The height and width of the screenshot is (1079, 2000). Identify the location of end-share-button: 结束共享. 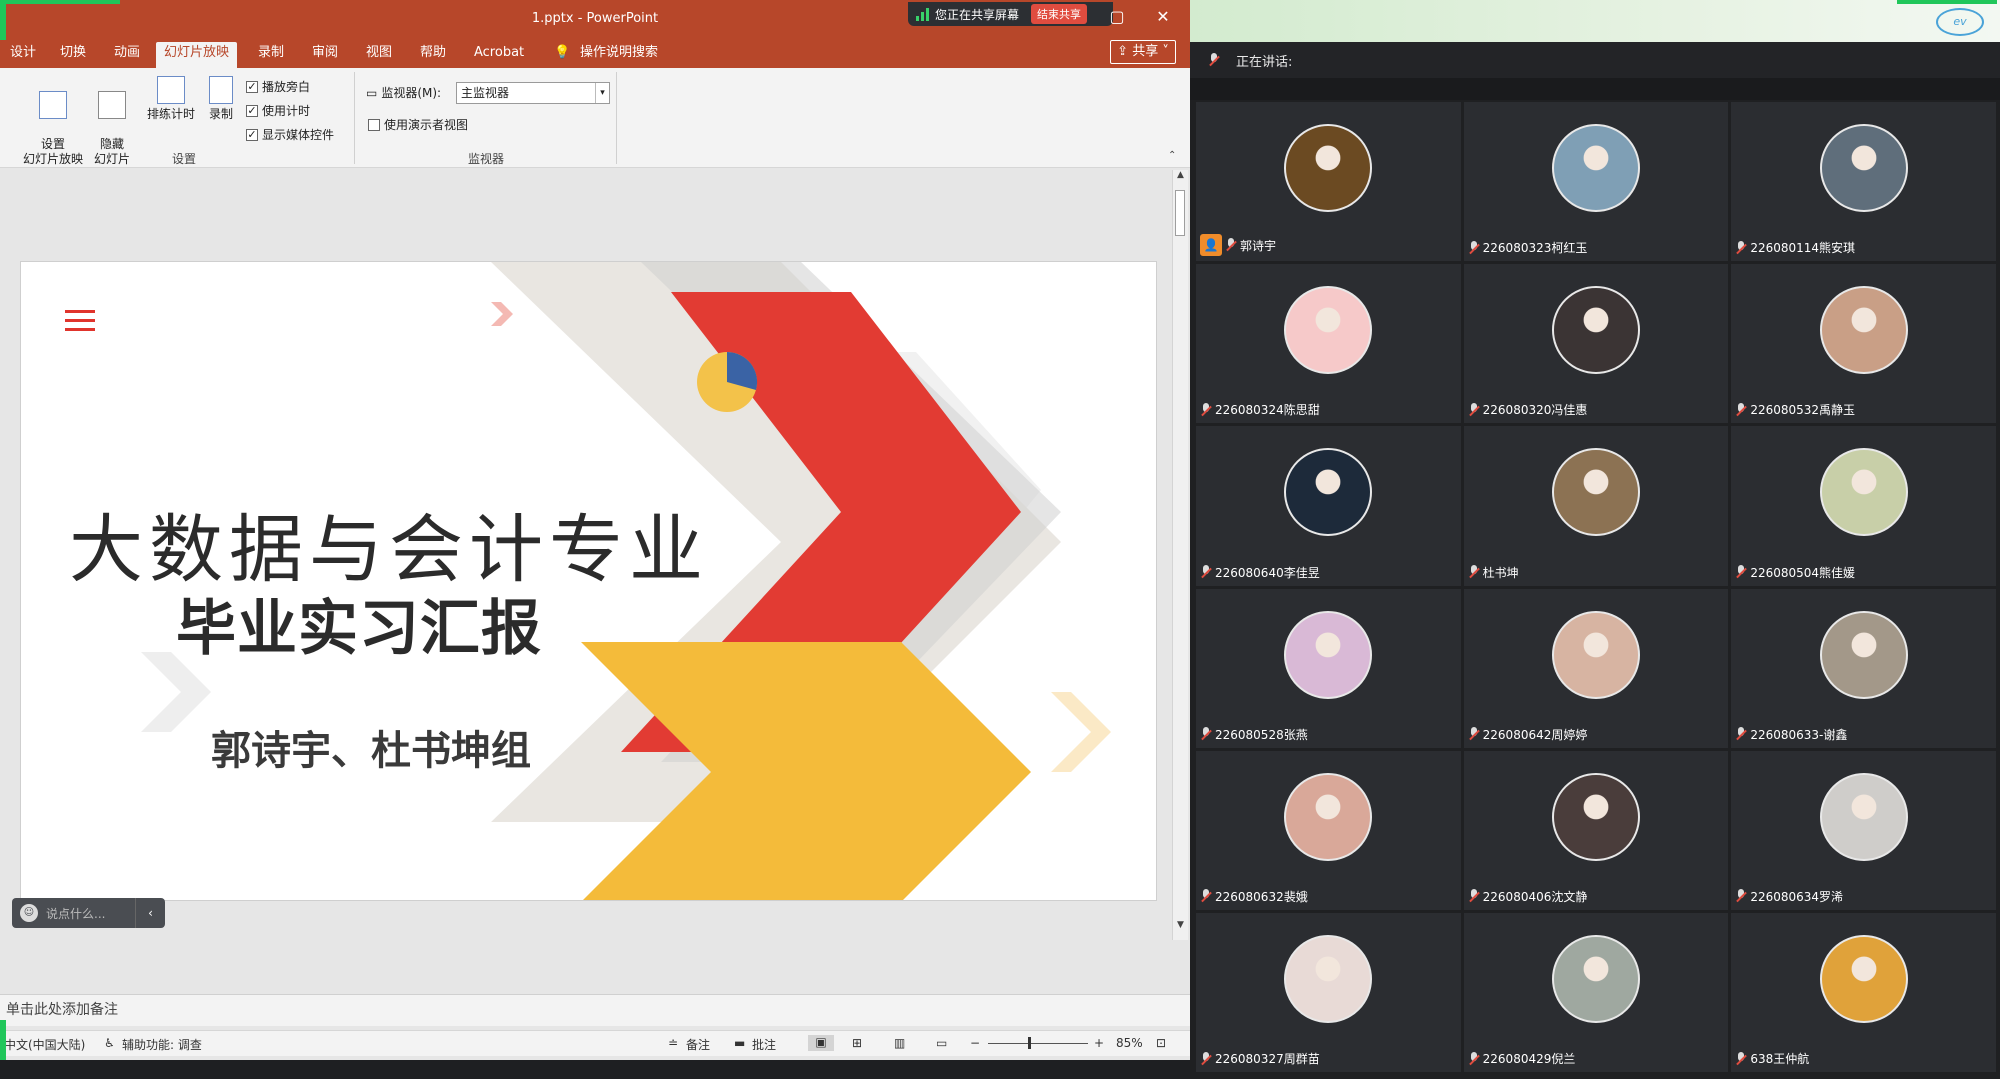
(1059, 14).